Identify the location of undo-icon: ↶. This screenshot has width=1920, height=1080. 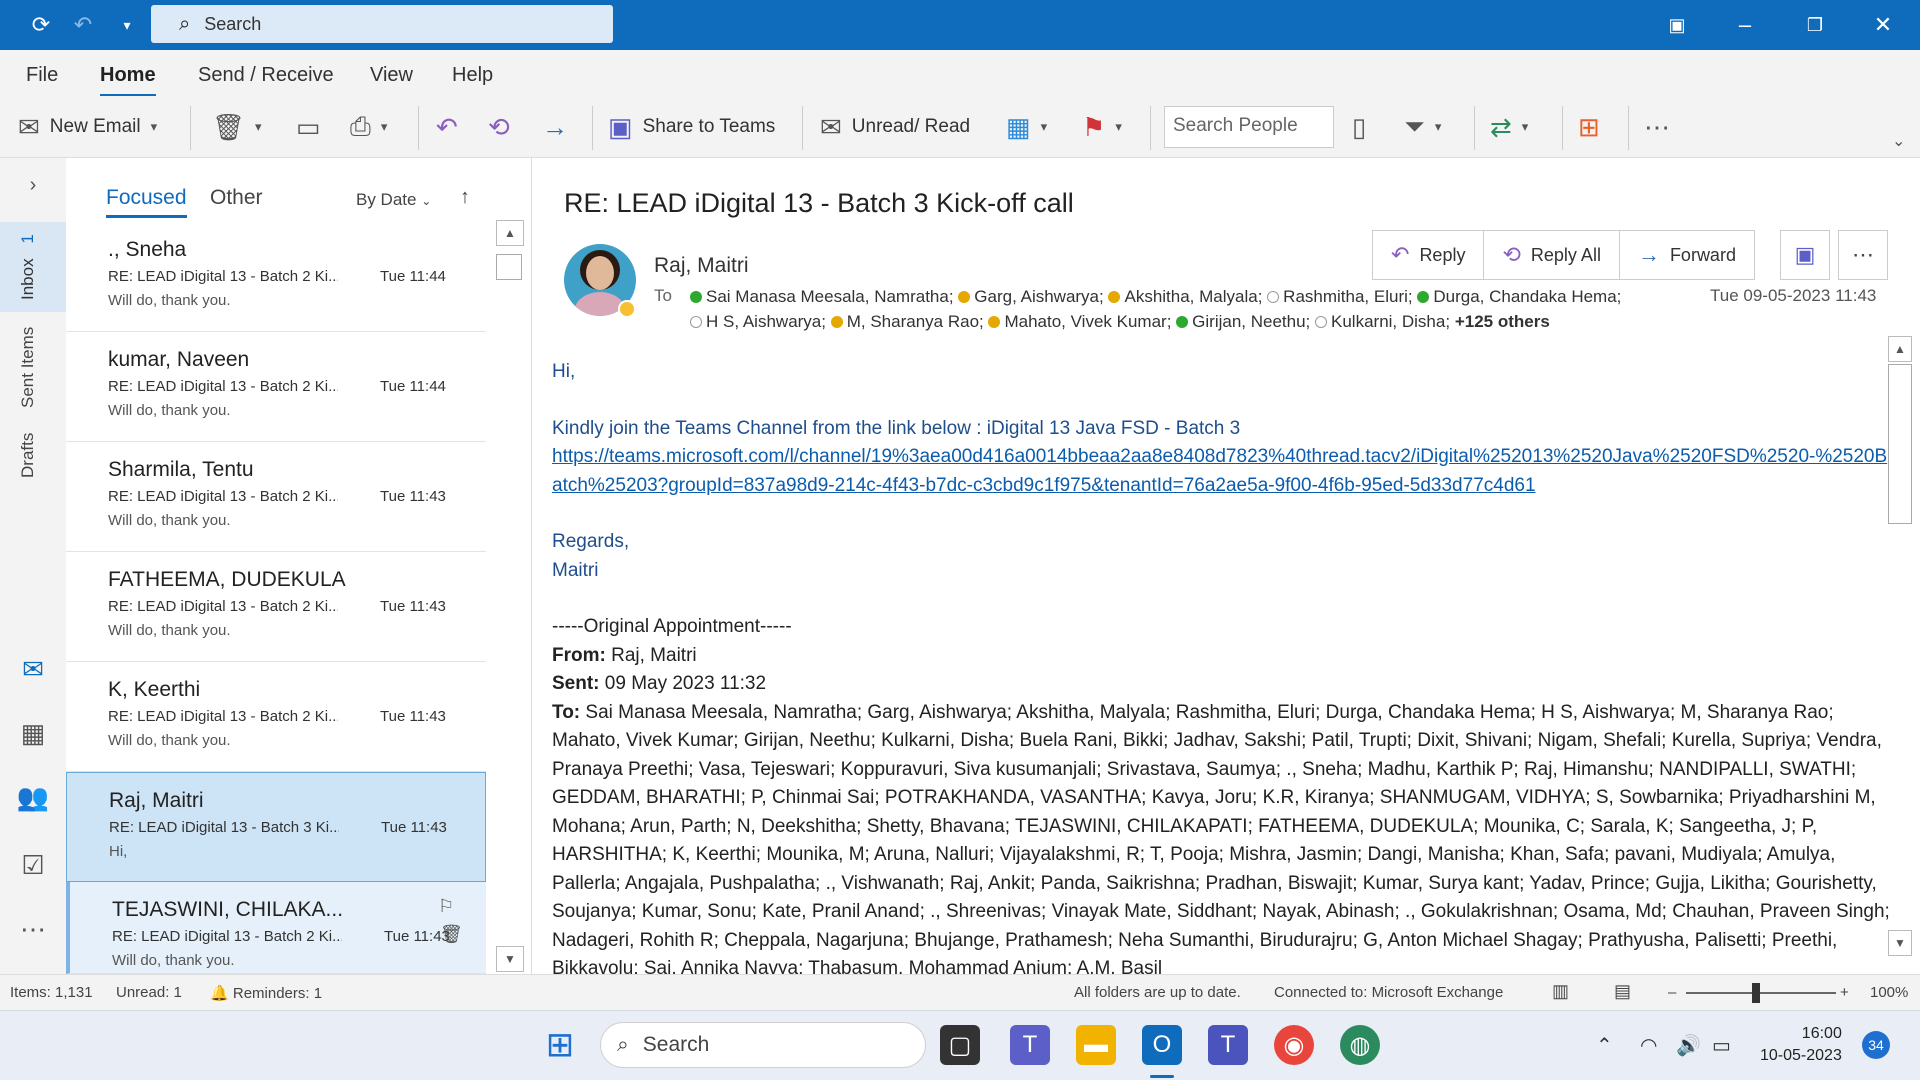
(83, 25).